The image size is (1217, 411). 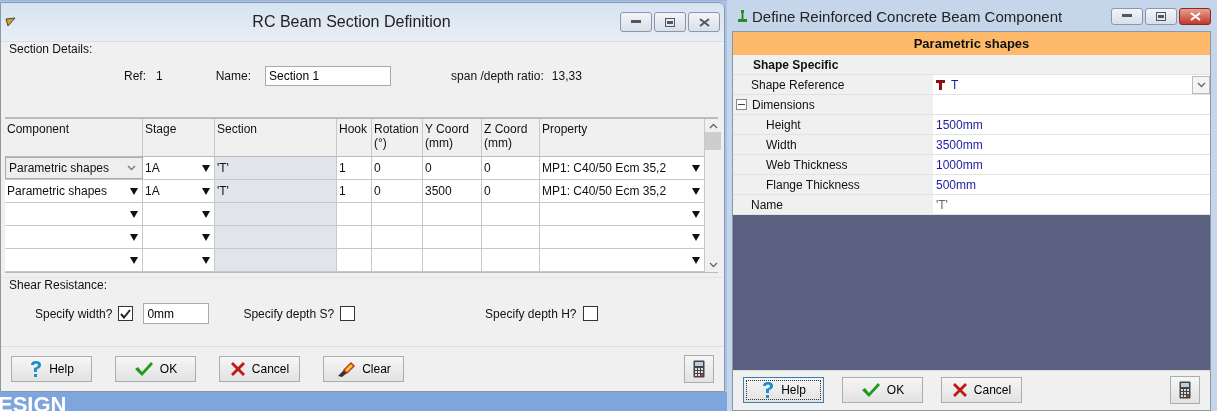 What do you see at coordinates (908, 16) in the screenshot?
I see `window-title: Define Reinforced Concrete Beam Component` at bounding box center [908, 16].